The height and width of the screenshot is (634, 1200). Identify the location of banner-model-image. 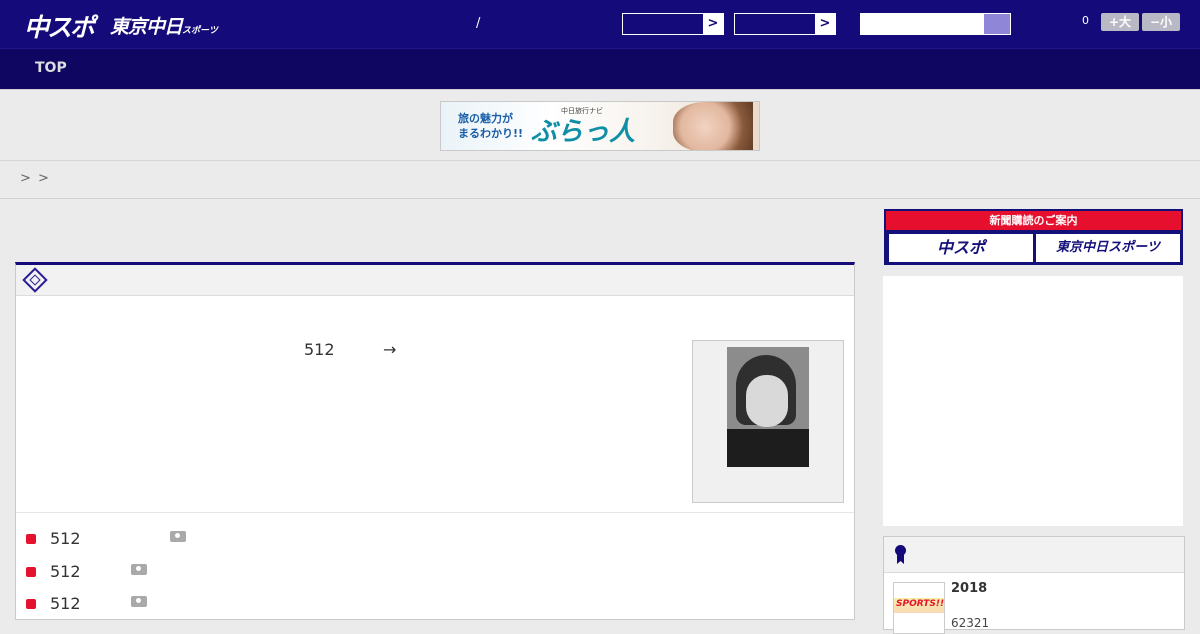
(713, 126).